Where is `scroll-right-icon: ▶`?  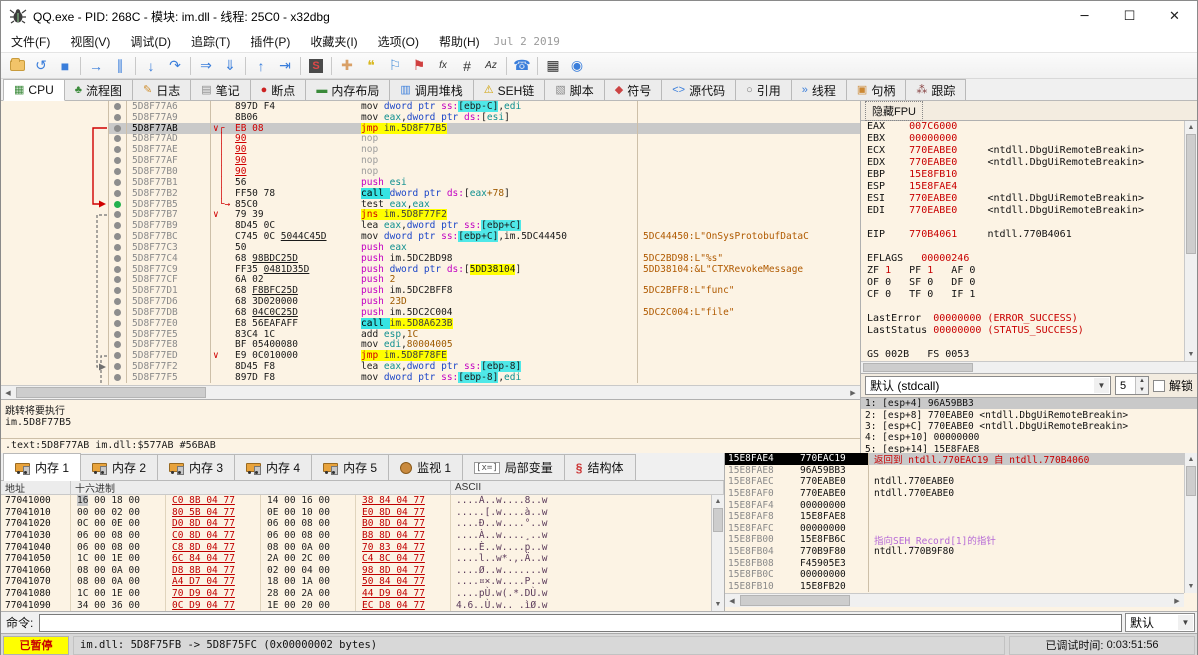
scroll-right-icon: ▶ is located at coordinates (853, 392).